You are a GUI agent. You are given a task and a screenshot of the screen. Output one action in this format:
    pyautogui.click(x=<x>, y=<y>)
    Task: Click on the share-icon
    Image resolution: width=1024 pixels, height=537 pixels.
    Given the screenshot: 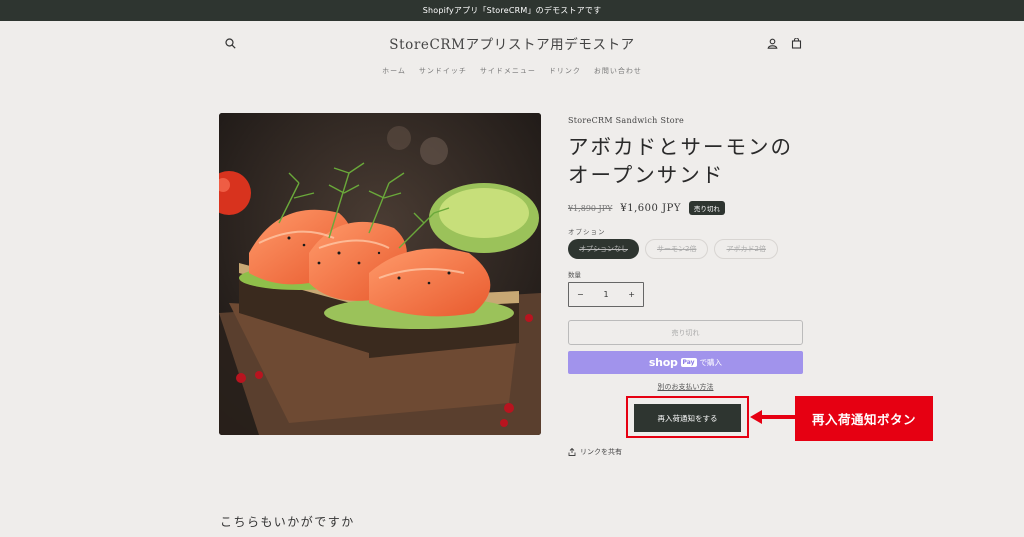 What is the action you would take?
    pyautogui.click(x=572, y=452)
    